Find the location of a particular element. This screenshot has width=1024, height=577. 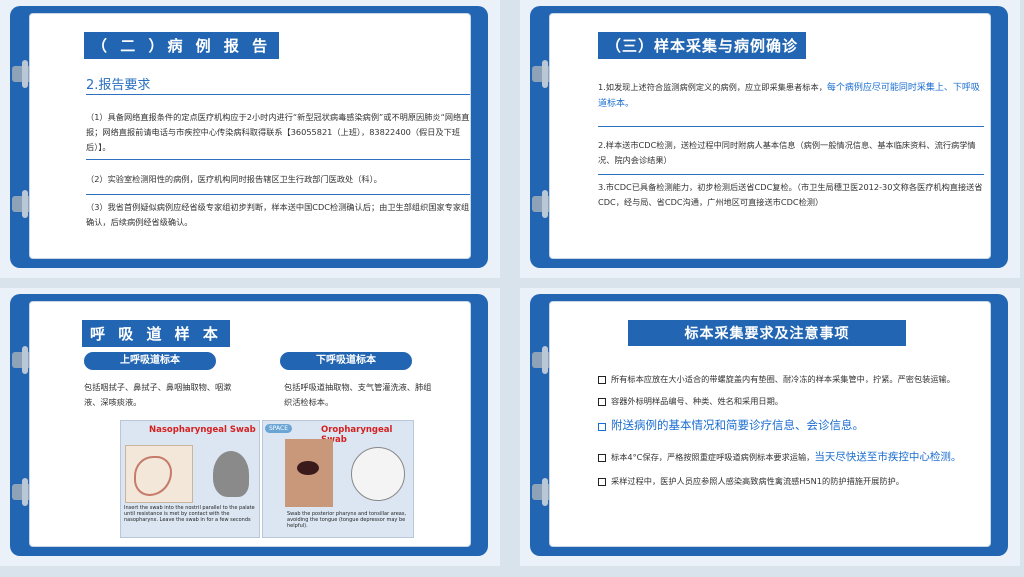

bullet-5-text: 采样过程中，医护人员应参照人感染高致病性禽流感H5N1的防护措施开展防护。 is located at coordinates (757, 481).